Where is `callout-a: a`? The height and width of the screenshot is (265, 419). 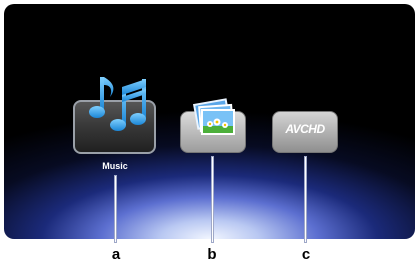
callout-a: a is located at coordinates (116, 254).